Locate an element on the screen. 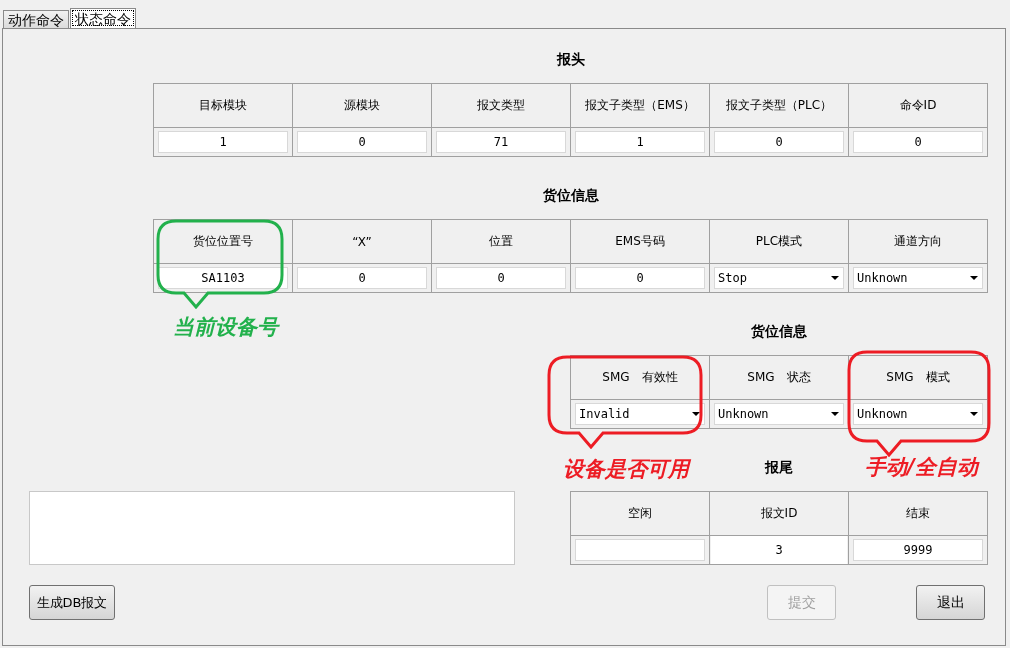  column-header: PLC模式 is located at coordinates (779, 241).